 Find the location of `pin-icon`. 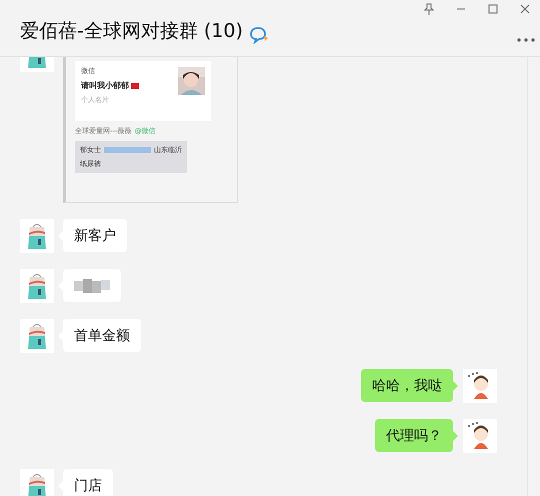

pin-icon is located at coordinates (429, 9).